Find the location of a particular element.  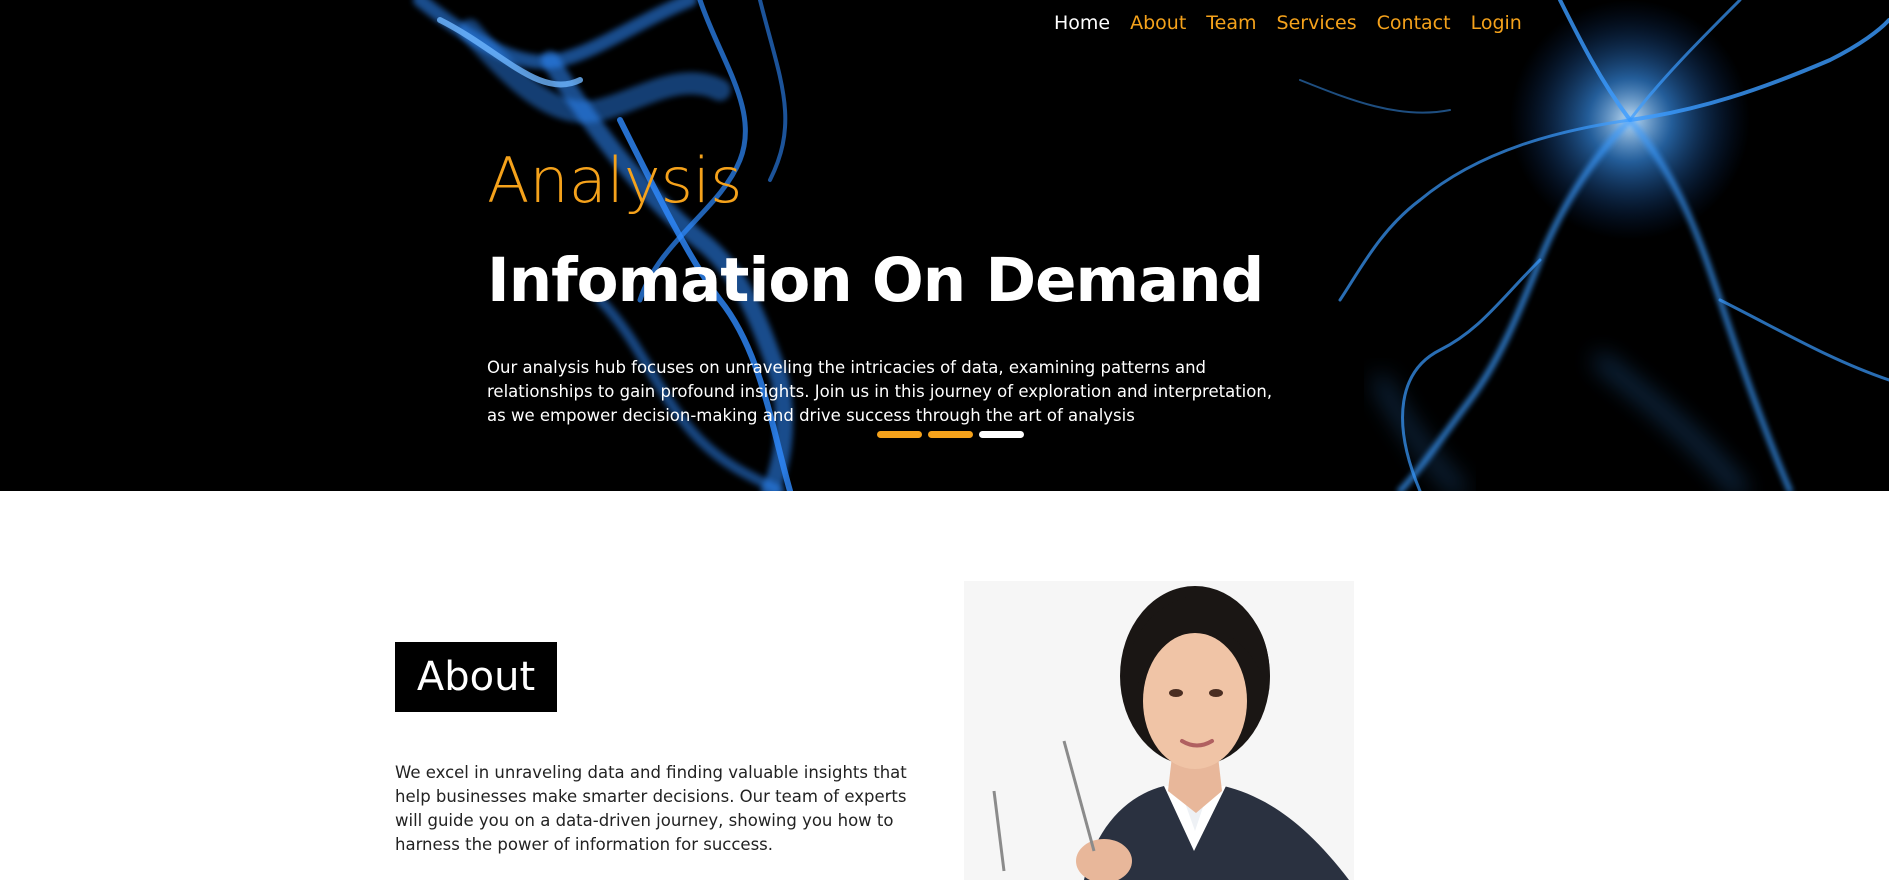

nav-contact-link: Contact is located at coordinates (1414, 23).